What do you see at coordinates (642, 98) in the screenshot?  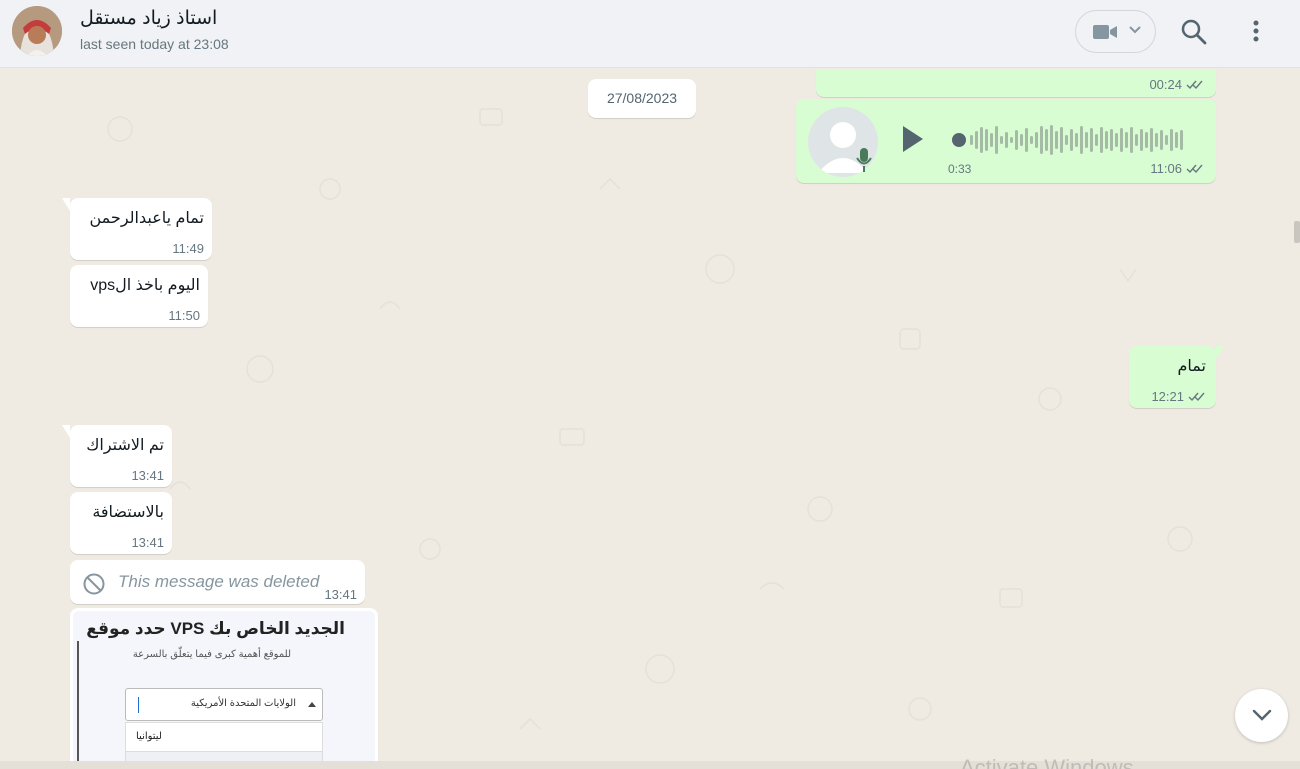 I see `date-separator: 27/08/2023` at bounding box center [642, 98].